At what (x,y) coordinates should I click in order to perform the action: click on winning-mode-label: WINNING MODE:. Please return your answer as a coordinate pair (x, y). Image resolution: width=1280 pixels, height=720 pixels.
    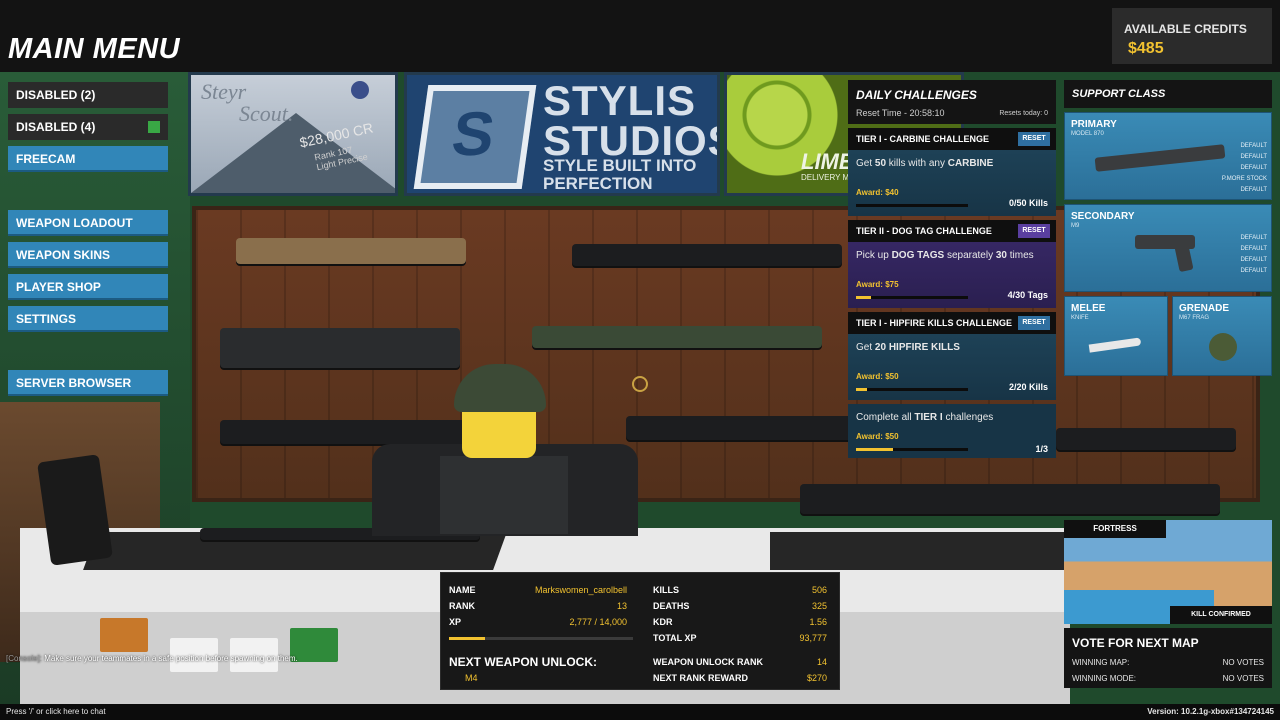
    Looking at the image, I should click on (1104, 678).